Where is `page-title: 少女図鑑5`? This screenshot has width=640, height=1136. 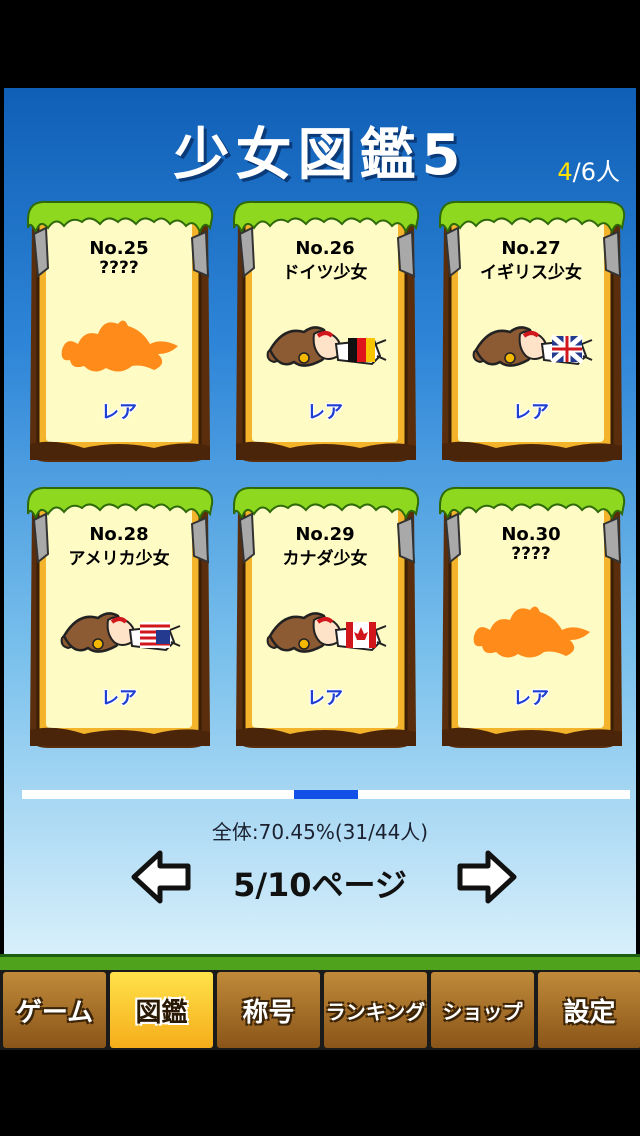 page-title: 少女図鑑5 is located at coordinates (320, 155).